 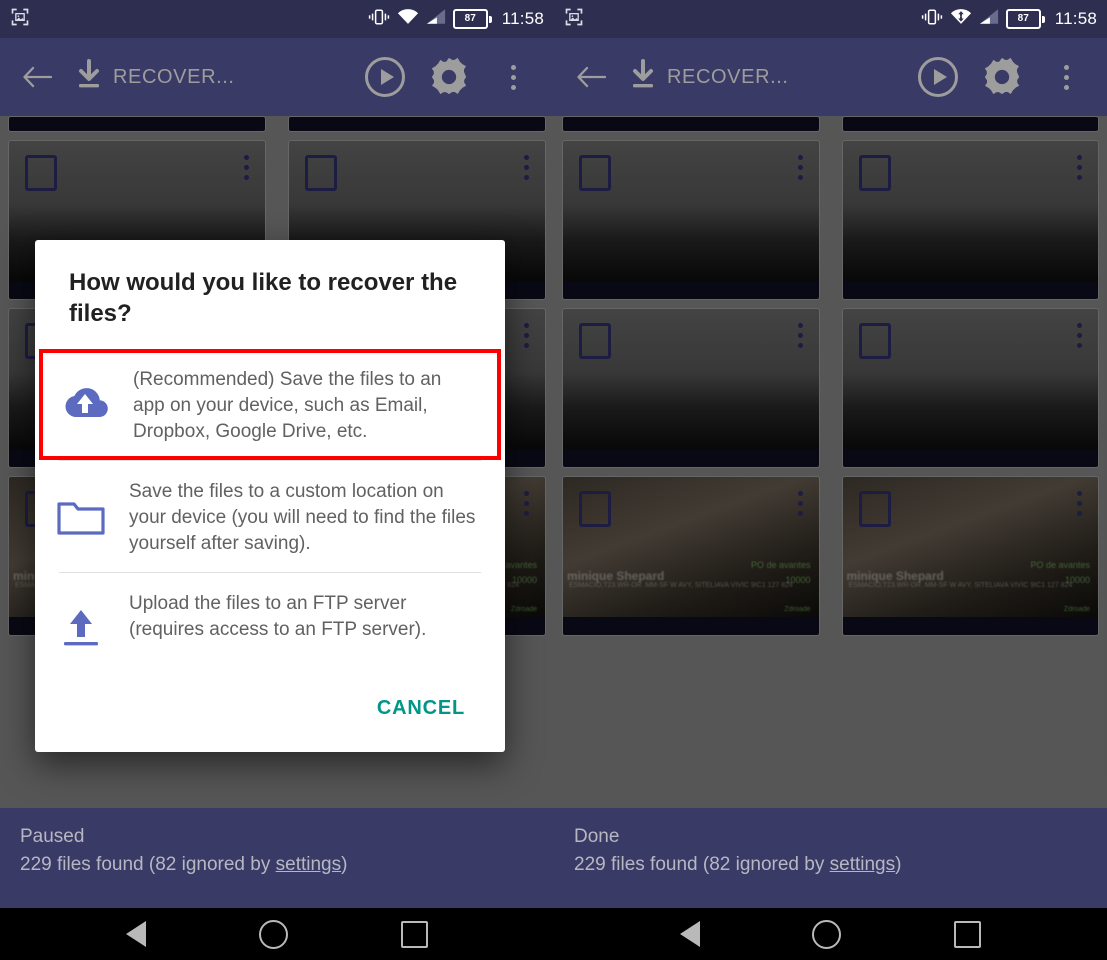 I want to click on upload-icon, so click(x=81, y=619).